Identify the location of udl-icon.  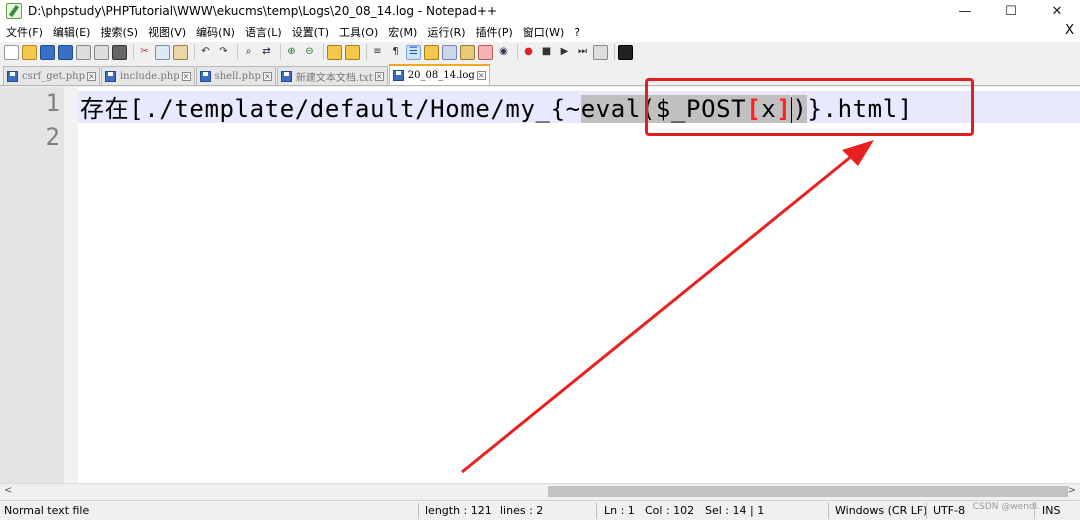
(431, 52).